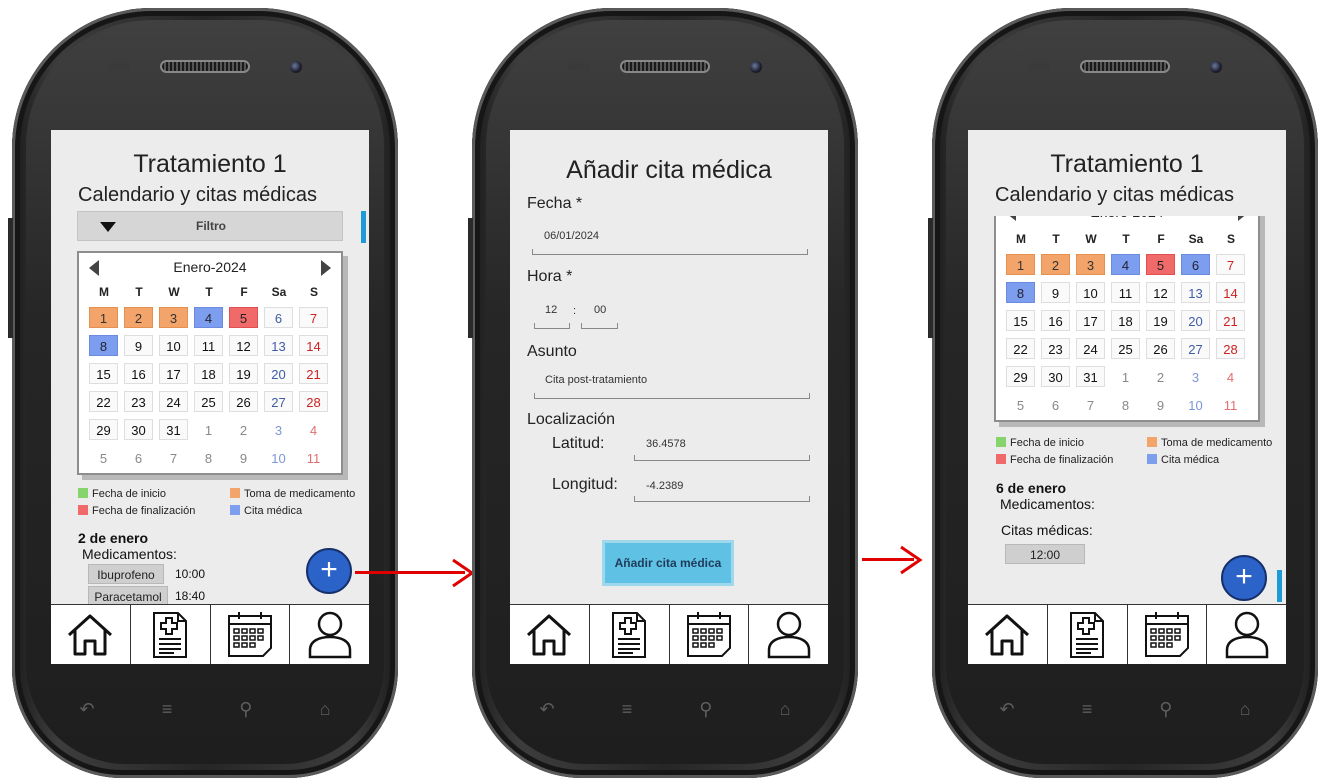 The image size is (1334, 784). I want to click on medication-chip: Ibuprofeno, so click(126, 574).